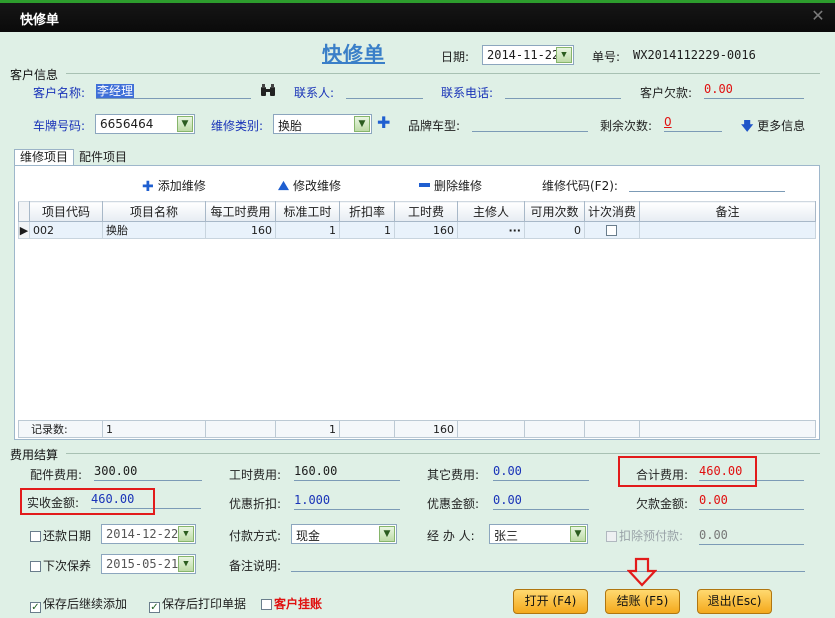  I want to click on discount-amount-label: 优惠金额:, so click(453, 504).